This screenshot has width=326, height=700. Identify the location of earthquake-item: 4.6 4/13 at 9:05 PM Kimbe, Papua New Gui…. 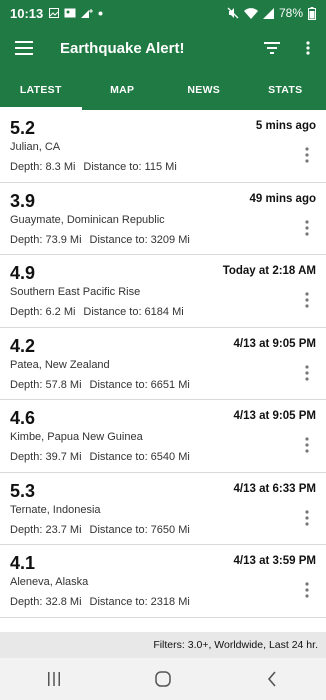
(163, 436).